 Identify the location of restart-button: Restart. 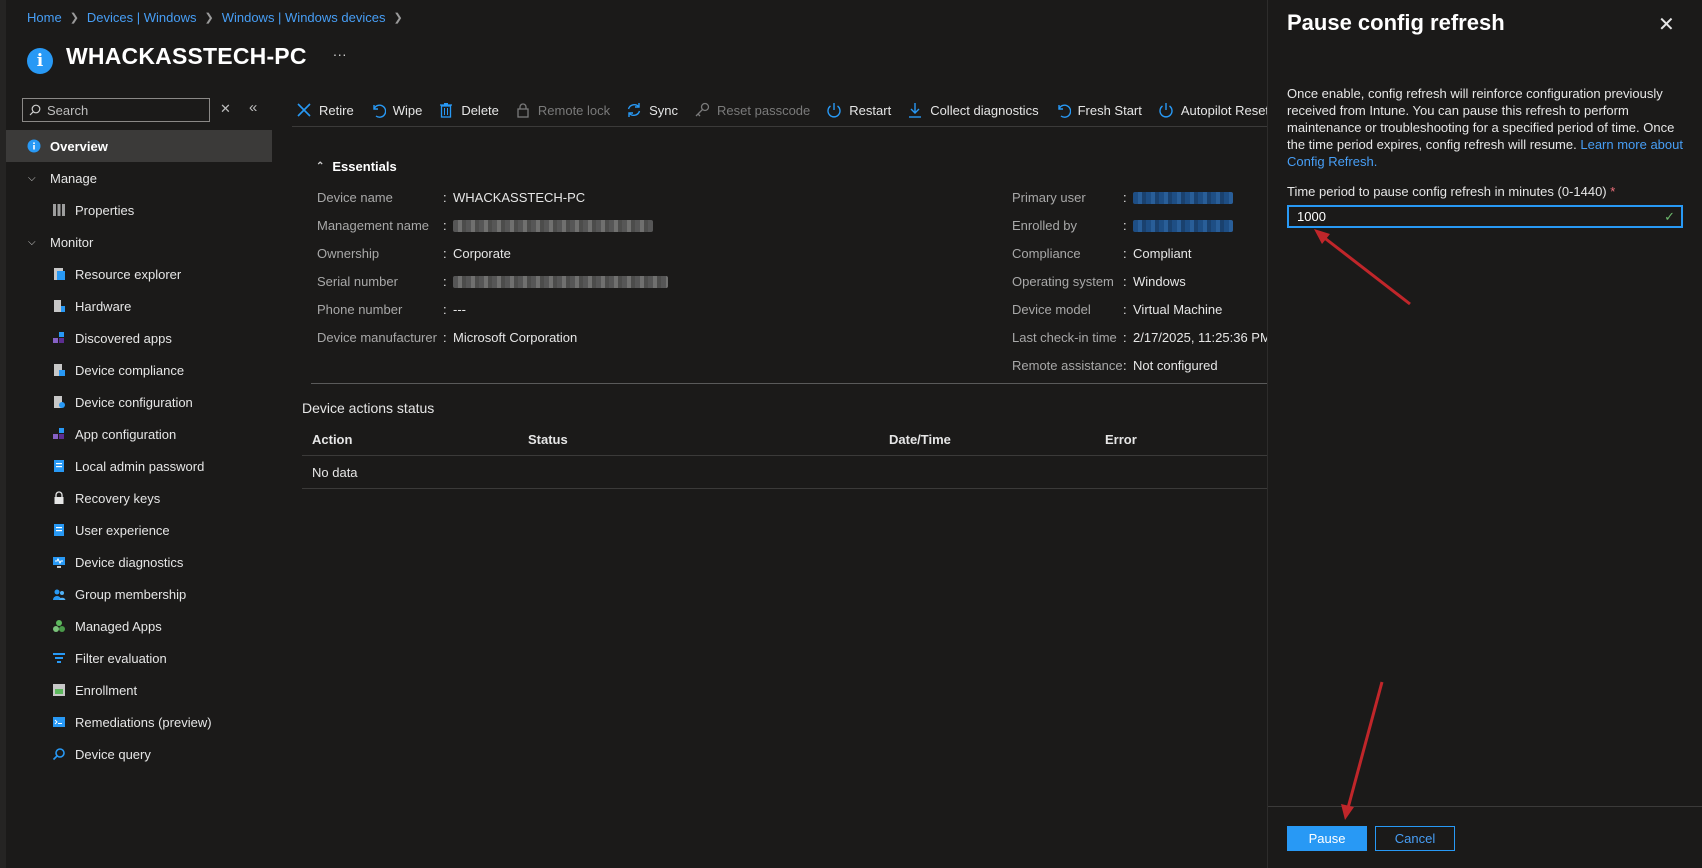
(858, 110).